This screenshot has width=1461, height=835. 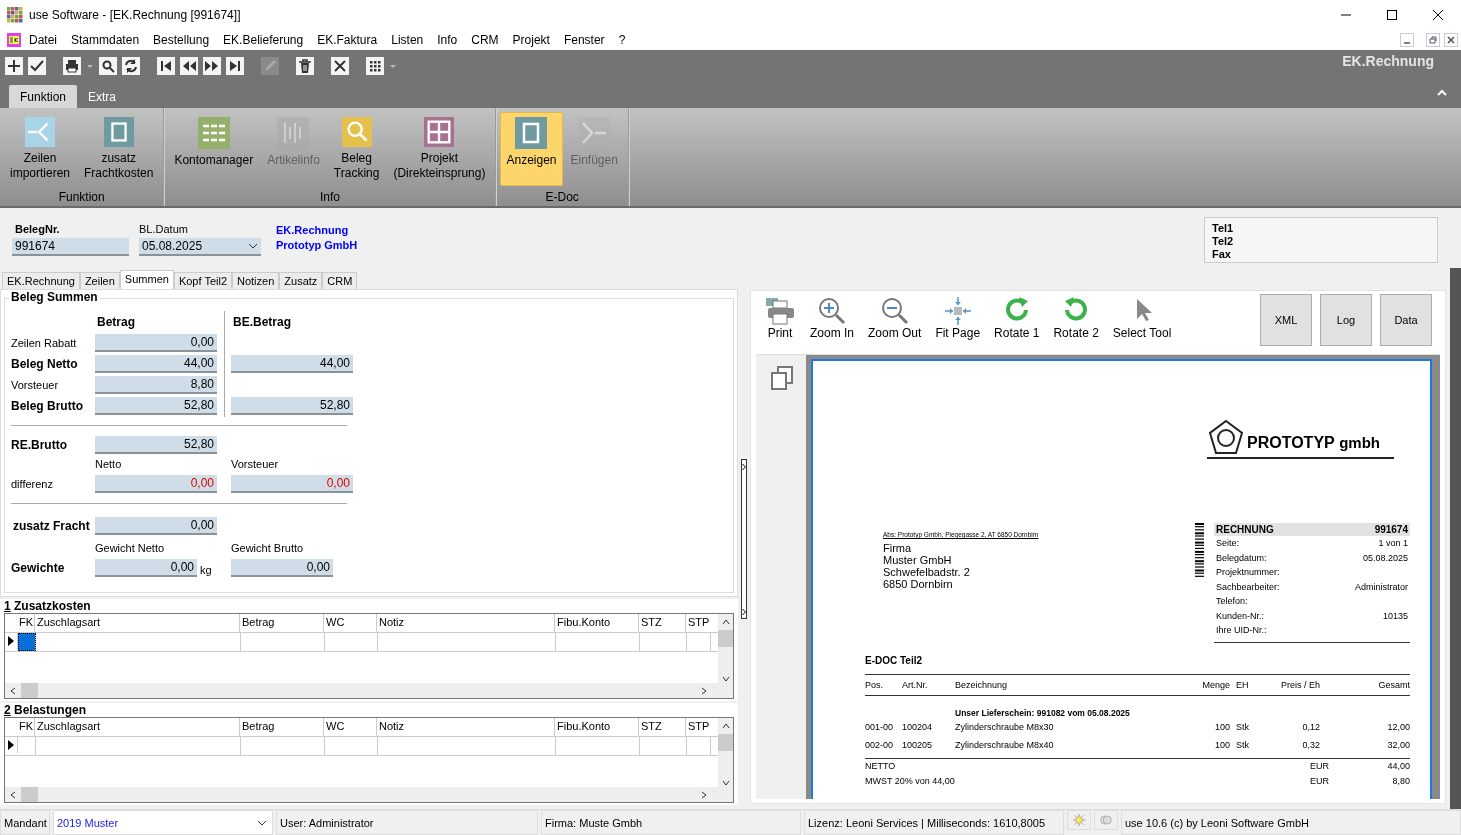 What do you see at coordinates (268, 548) in the screenshot?
I see `column-caption: Gewicht Brutto` at bounding box center [268, 548].